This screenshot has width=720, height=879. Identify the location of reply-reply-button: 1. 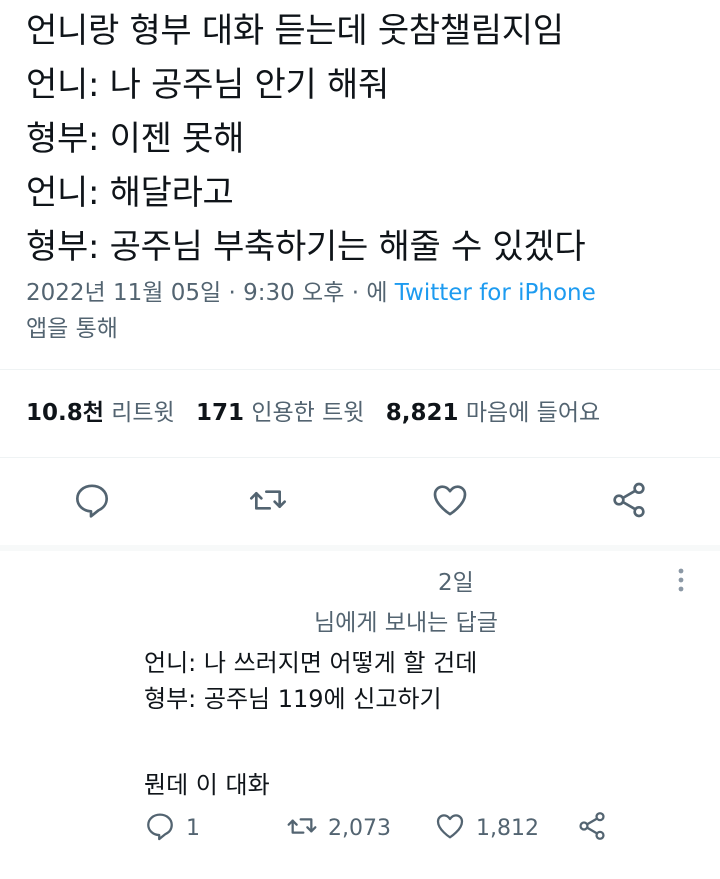
(172, 828).